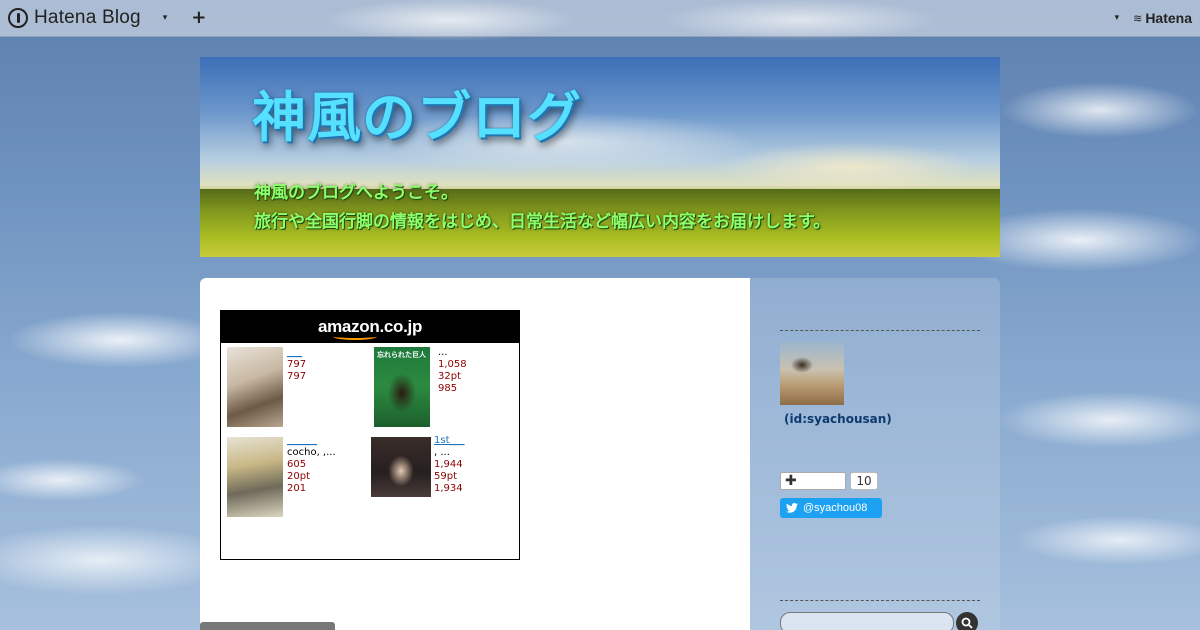 This screenshot has height=630, width=1200. I want to click on topbar-right: ▾ ≋ Hatena, so click(1153, 18).